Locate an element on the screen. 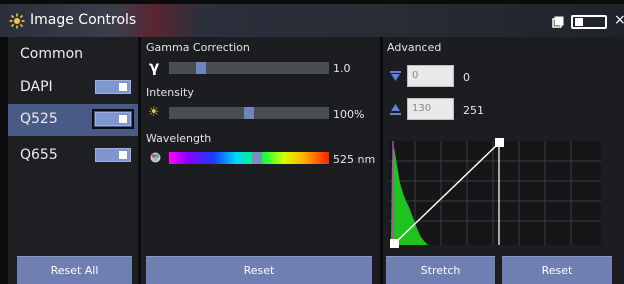 The height and width of the screenshot is (284, 624). intensity-value: 100% is located at coordinates (349, 114).